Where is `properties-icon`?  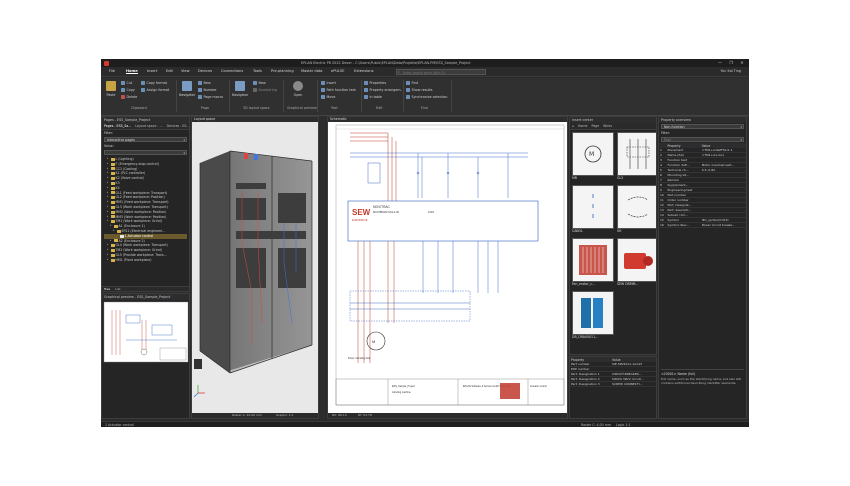
properties-icon is located at coordinates (366, 83).